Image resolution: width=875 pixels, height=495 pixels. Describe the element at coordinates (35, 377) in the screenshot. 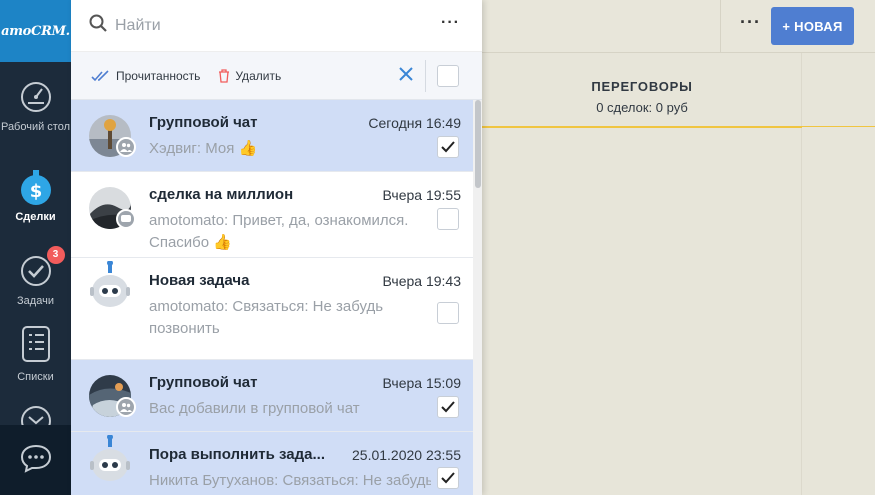

I see `sidebar-item-label: Списки` at that location.